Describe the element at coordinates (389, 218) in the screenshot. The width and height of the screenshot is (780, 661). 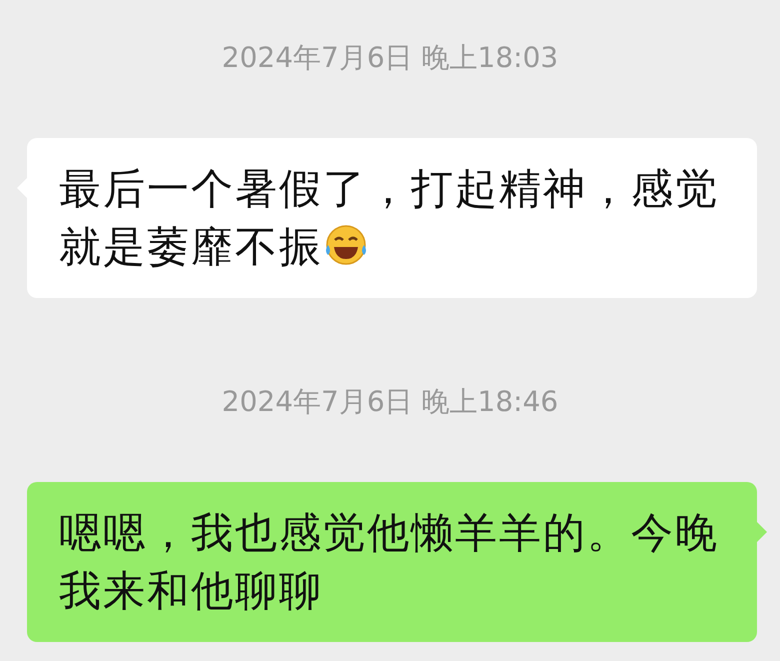
I see `message-text: 最后一个暑假了，打起精神，感觉就是萎靡不振` at that location.